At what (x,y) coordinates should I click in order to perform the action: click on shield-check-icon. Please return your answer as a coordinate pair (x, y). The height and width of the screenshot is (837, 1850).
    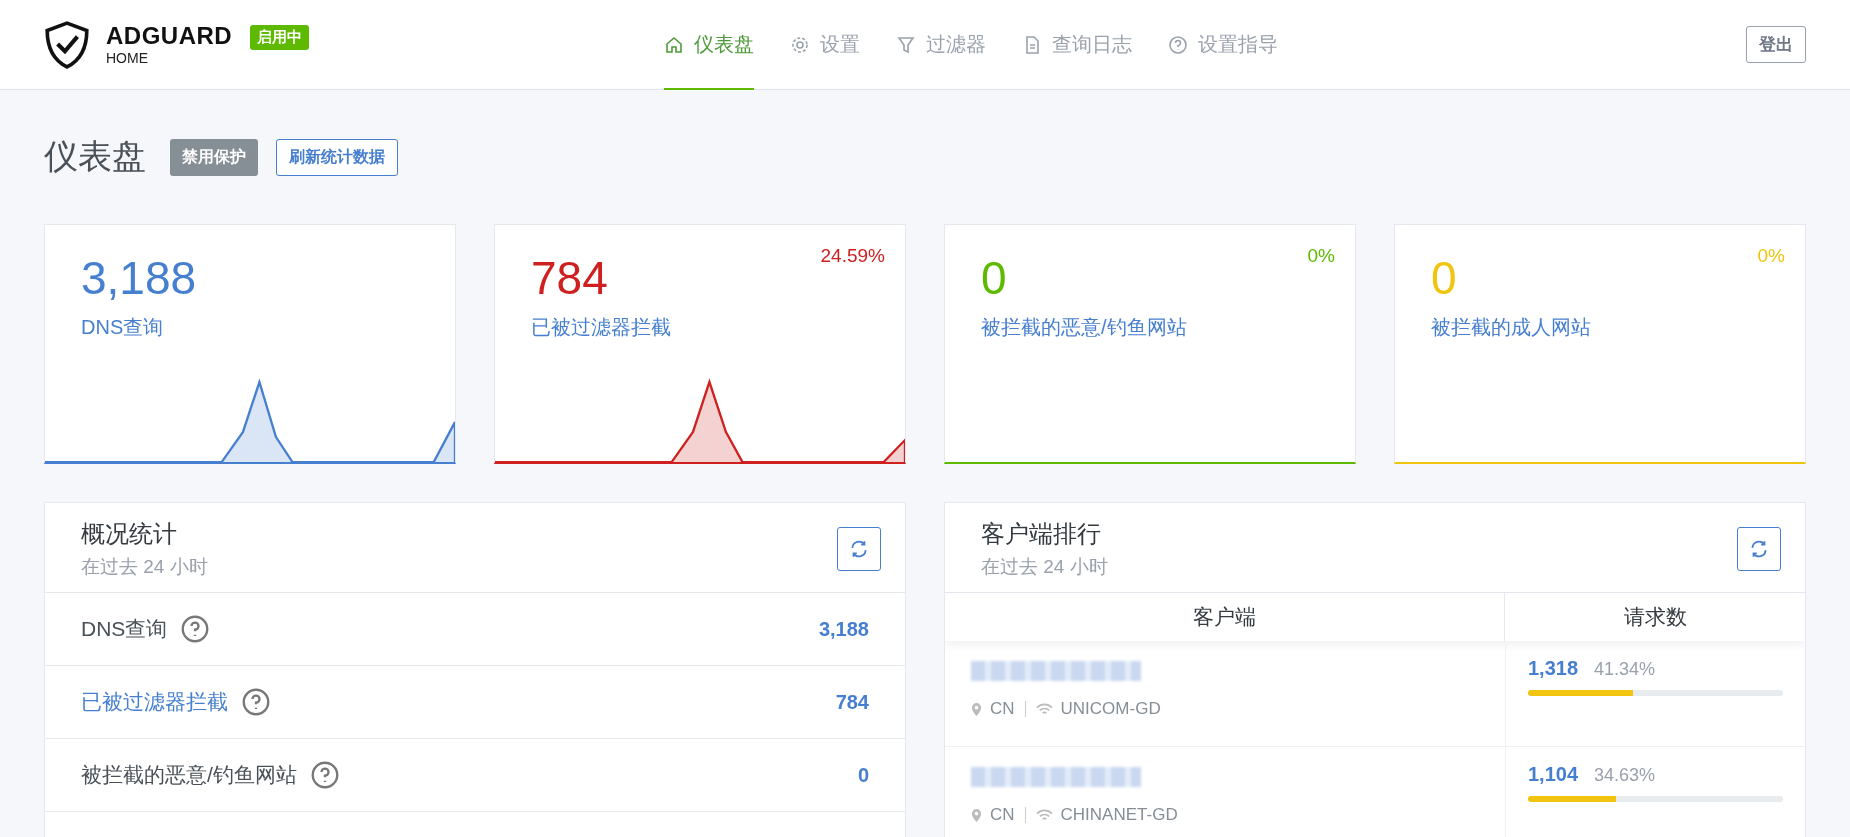
    Looking at the image, I should click on (67, 44).